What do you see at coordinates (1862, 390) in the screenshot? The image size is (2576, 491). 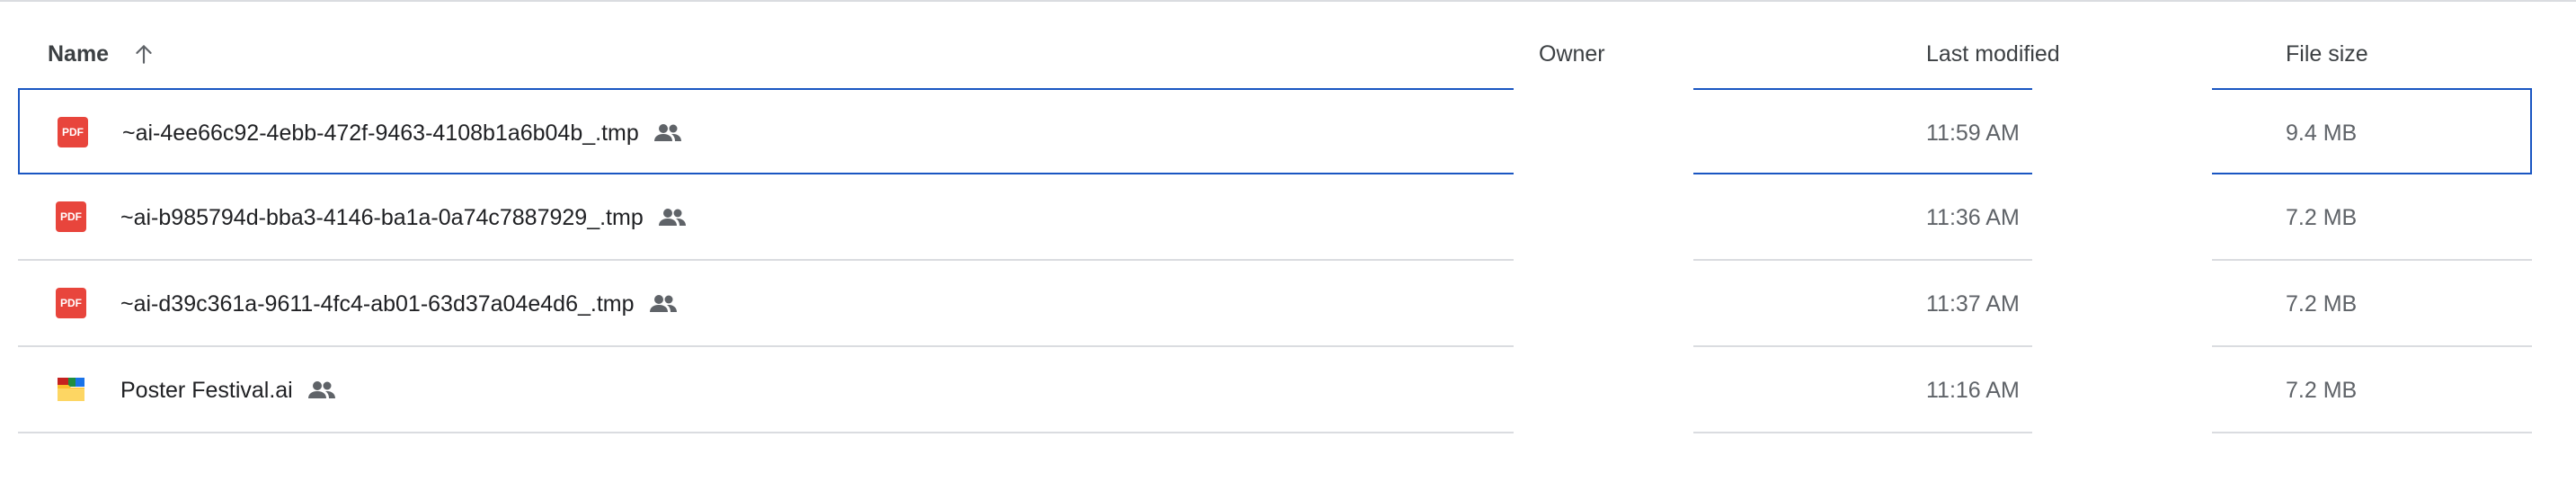 I see `last-modified-cell: 11:16 AM` at bounding box center [1862, 390].